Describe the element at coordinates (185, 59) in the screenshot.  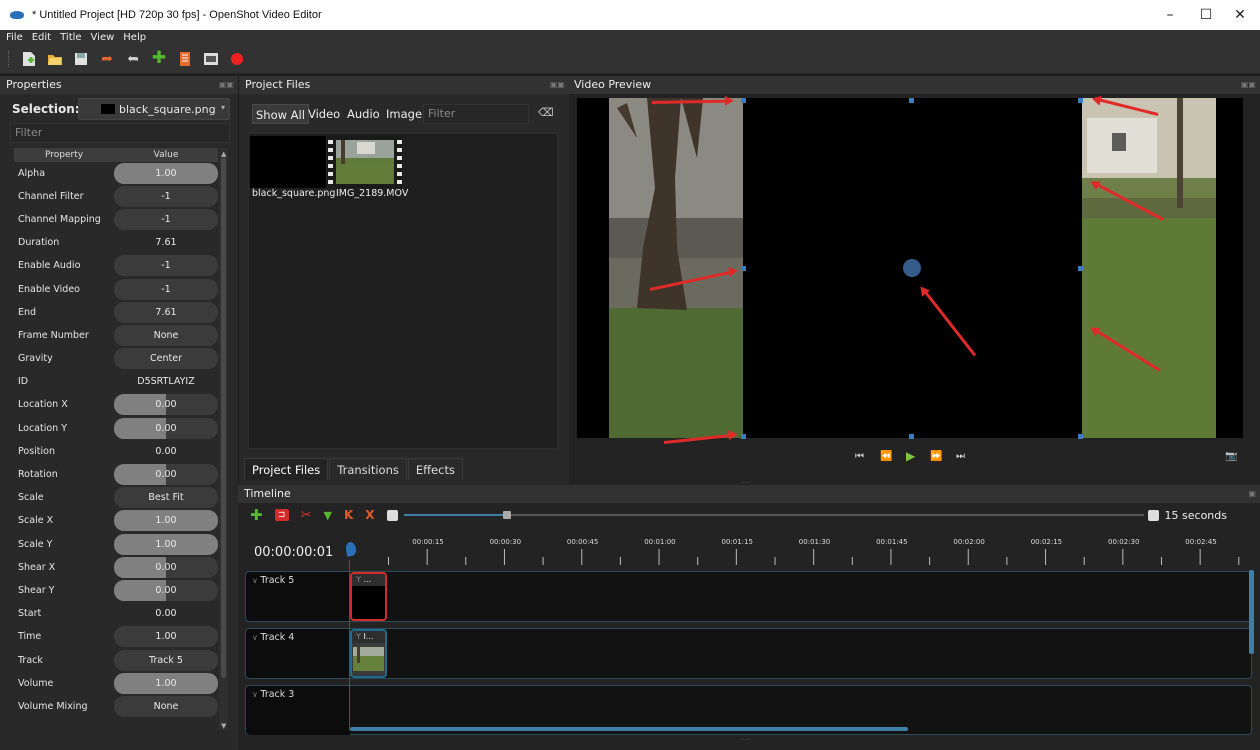
I see `profile-icon` at that location.